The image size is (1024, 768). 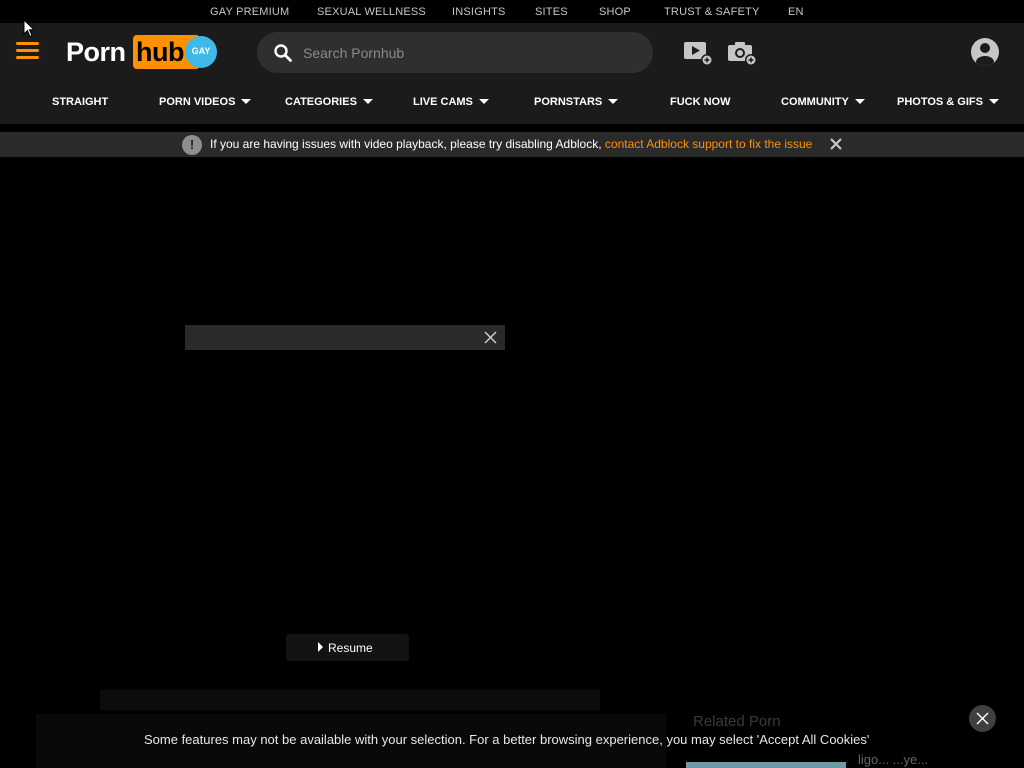 What do you see at coordinates (700, 102) in the screenshot?
I see `nav-item-fuck-now: FUCK NOW` at bounding box center [700, 102].